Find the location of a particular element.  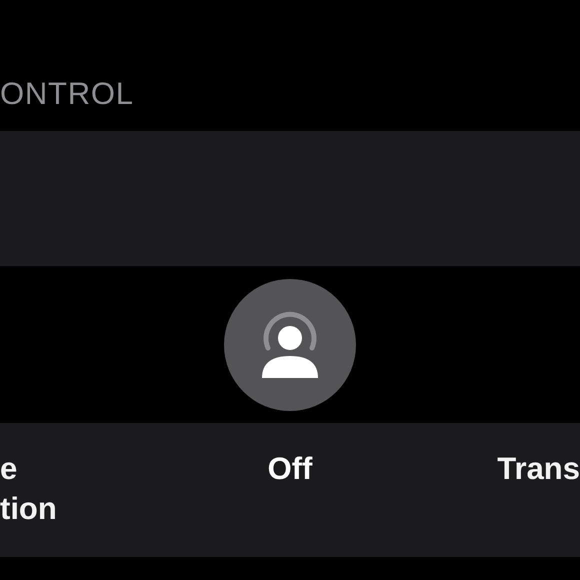

mode-label: Off is located at coordinates (290, 469).